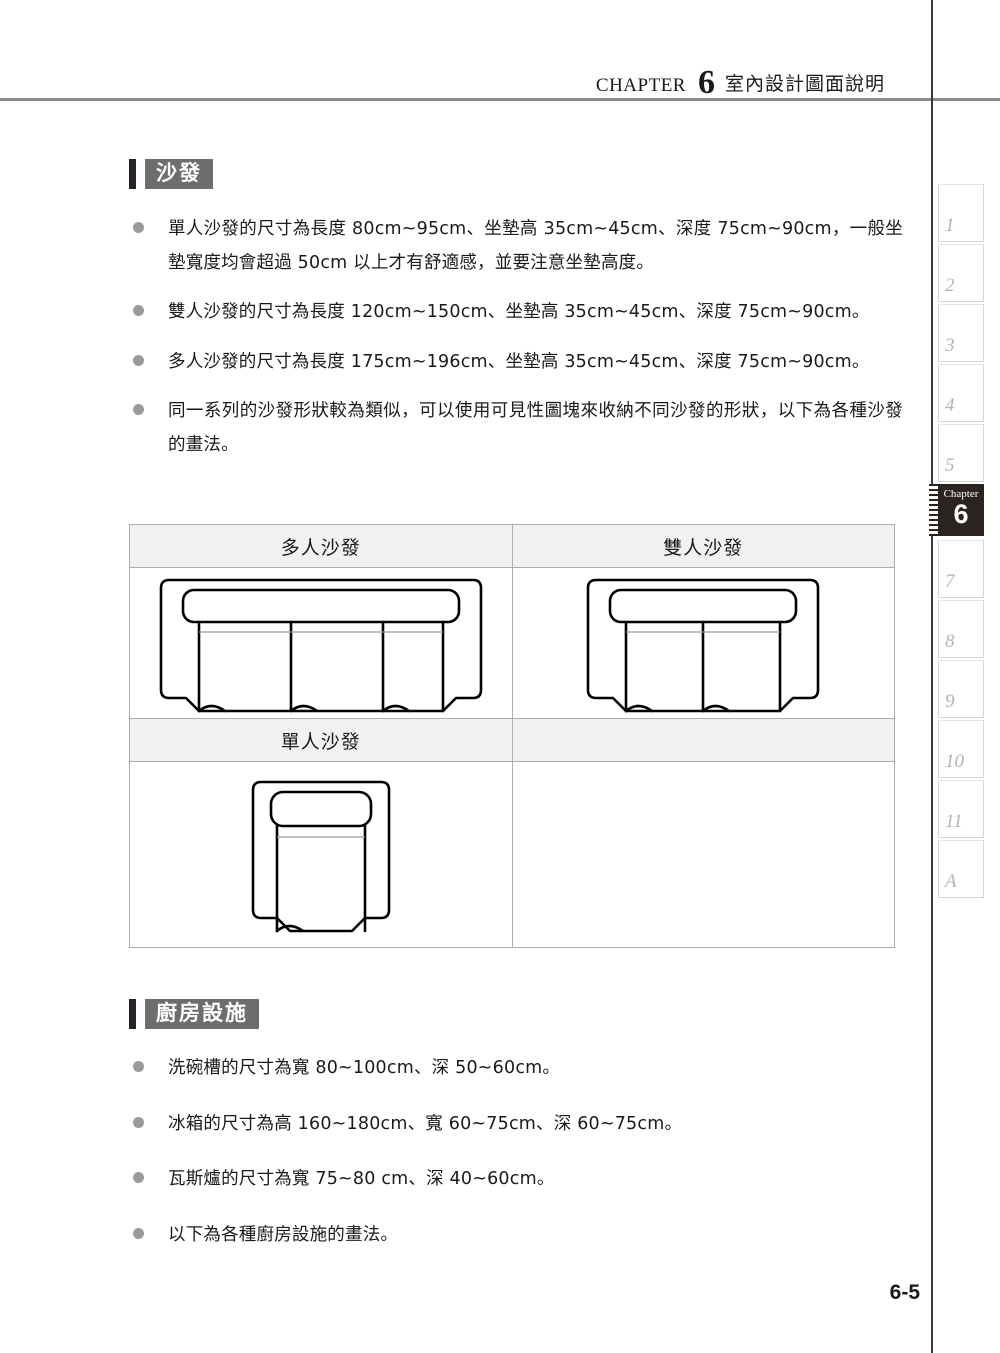 This screenshot has height=1353, width=1000. What do you see at coordinates (283, 1234) in the screenshot?
I see `list-item-text: 以下為各種廚房設施的畫法。` at bounding box center [283, 1234].